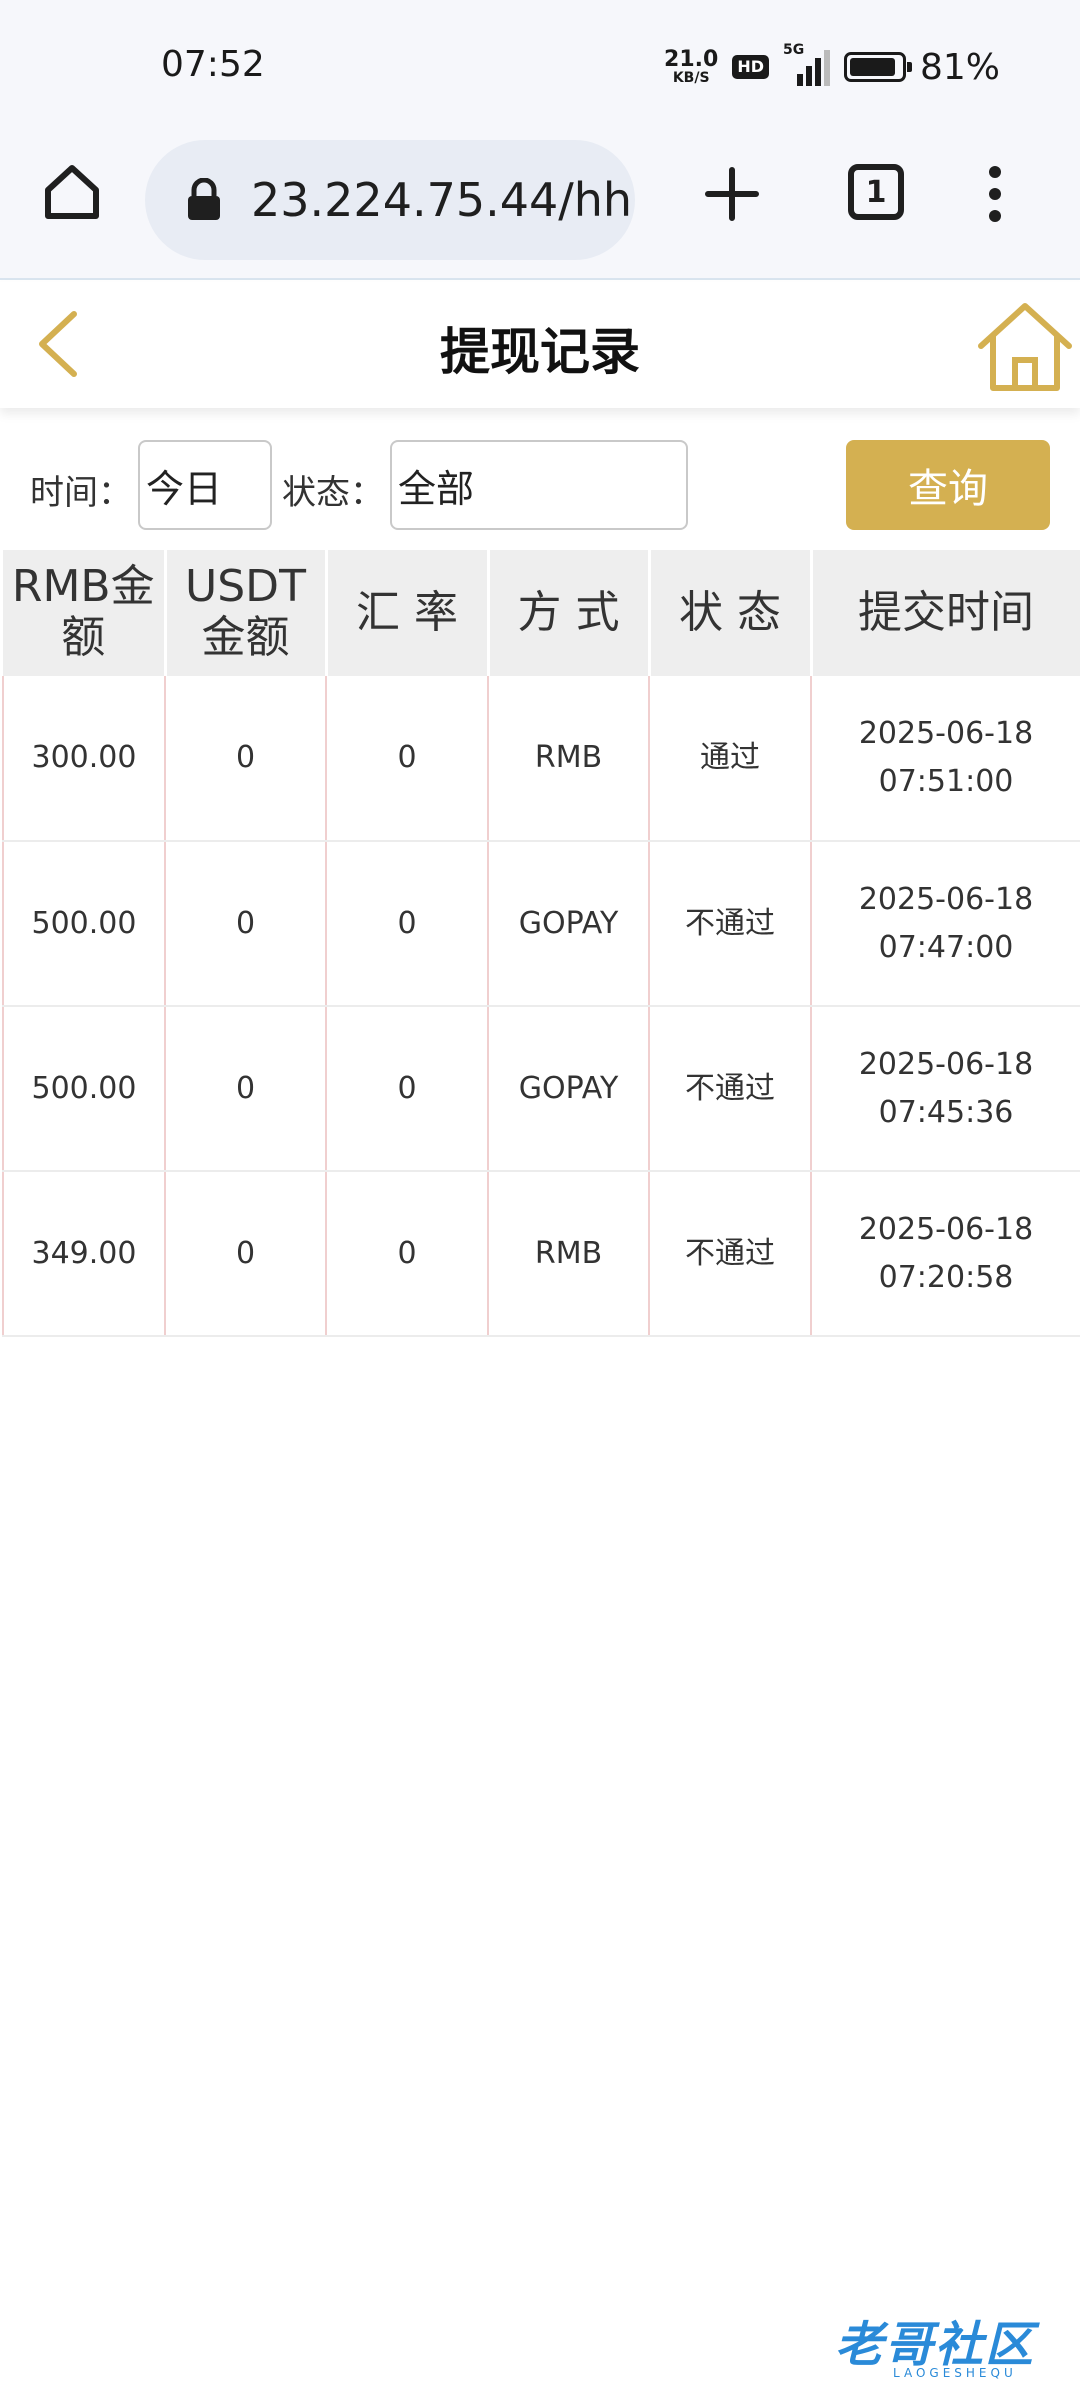 Image resolution: width=1080 pixels, height=2400 pixels. What do you see at coordinates (946, 1277) in the screenshot?
I see `submit-clock: 07:20:58` at bounding box center [946, 1277].